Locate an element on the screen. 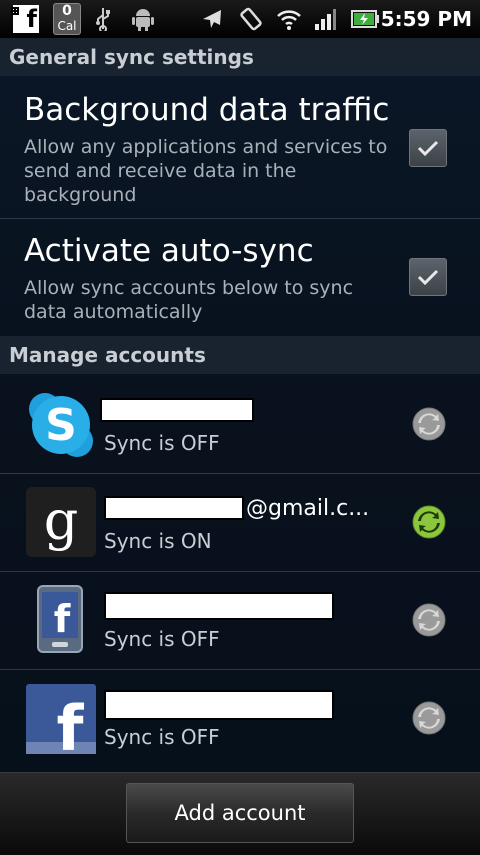 The height and width of the screenshot is (855, 480). skype-icon: S is located at coordinates (61, 425).